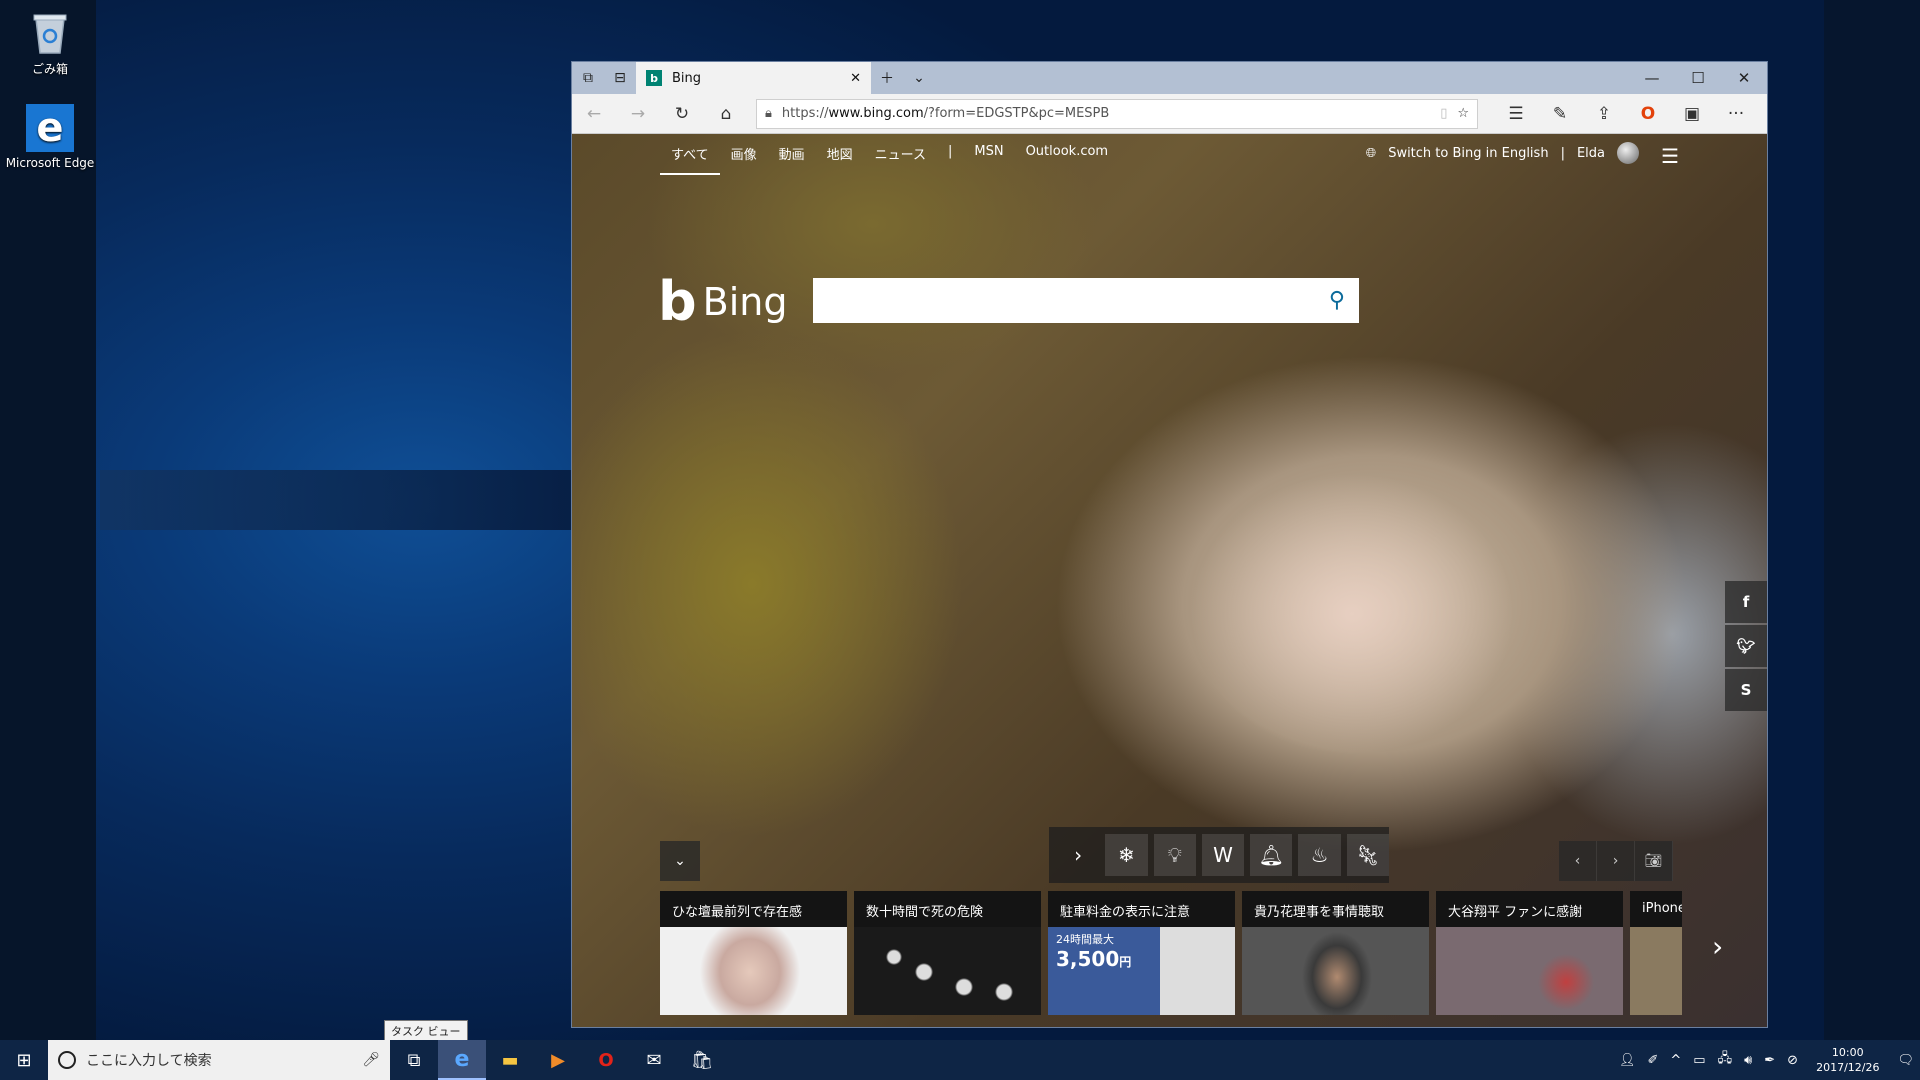 This screenshot has width=1920, height=1080. I want to click on battery-icon: ▭, so click(1699, 1060).